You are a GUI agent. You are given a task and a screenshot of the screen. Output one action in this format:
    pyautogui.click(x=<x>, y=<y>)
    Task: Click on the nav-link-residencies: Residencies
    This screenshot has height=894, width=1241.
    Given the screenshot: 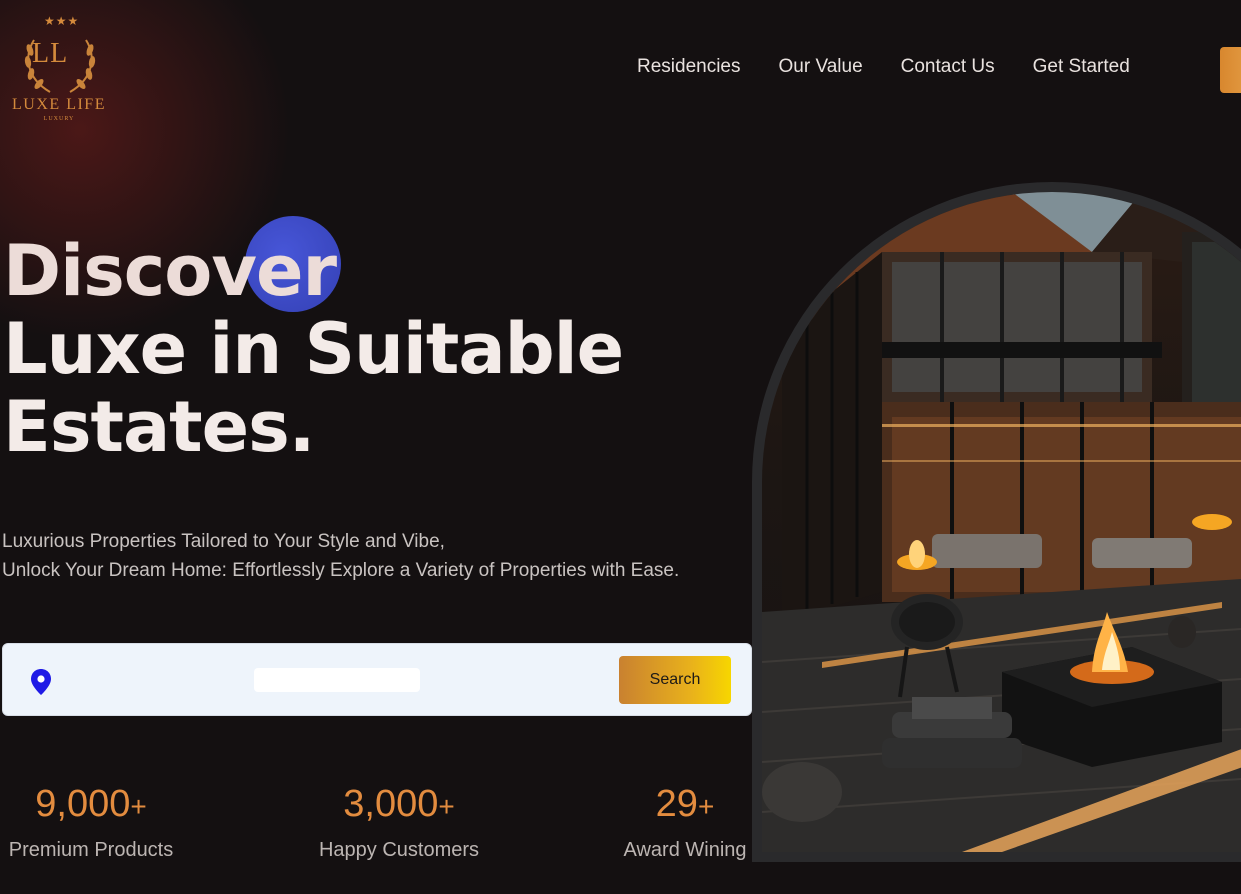 What is the action you would take?
    pyautogui.click(x=689, y=67)
    